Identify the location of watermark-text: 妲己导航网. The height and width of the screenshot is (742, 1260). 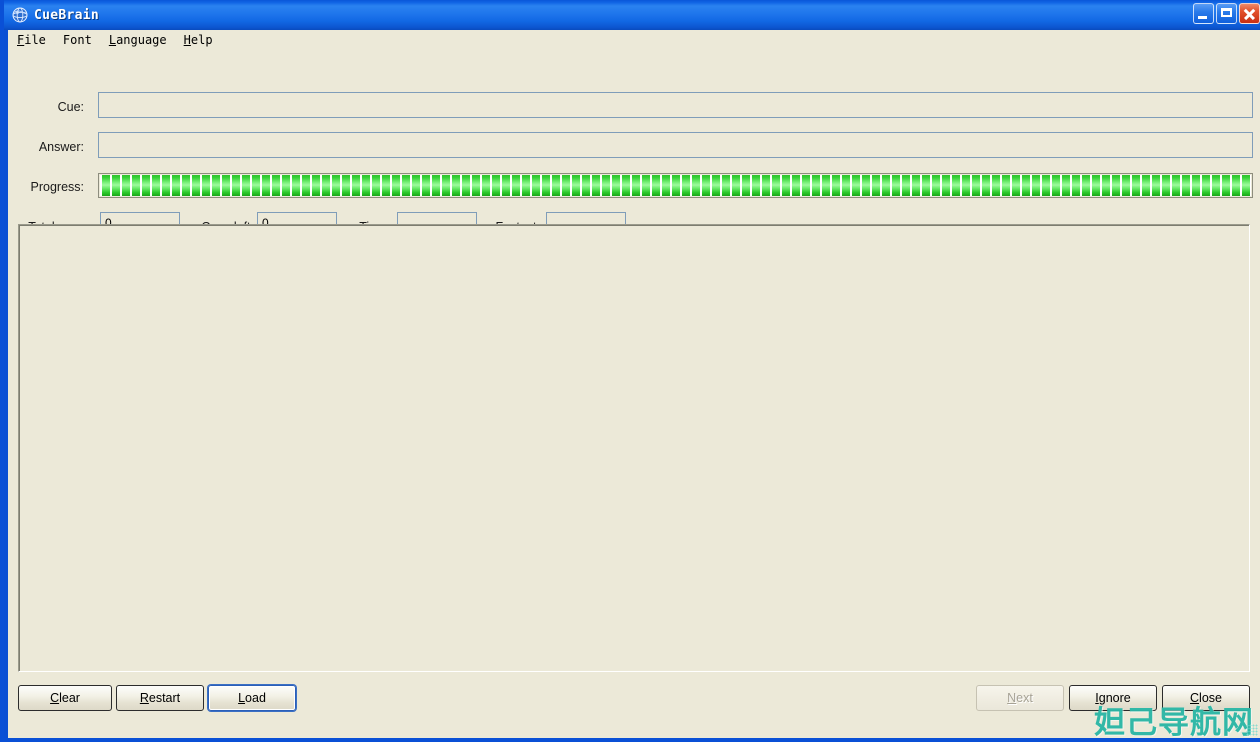
(1174, 721).